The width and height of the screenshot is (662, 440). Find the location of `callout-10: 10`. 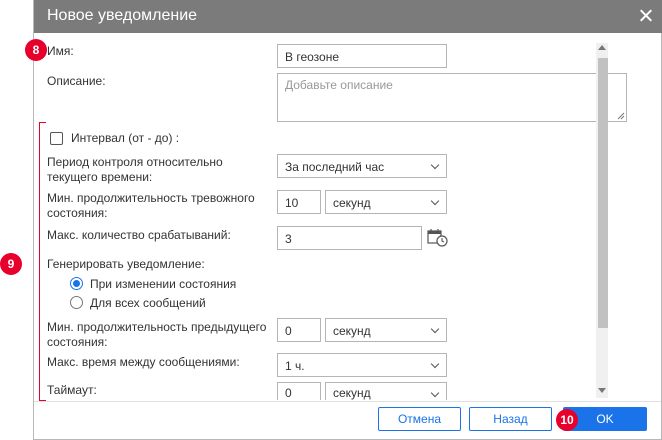

callout-10: 10 is located at coordinates (567, 420).